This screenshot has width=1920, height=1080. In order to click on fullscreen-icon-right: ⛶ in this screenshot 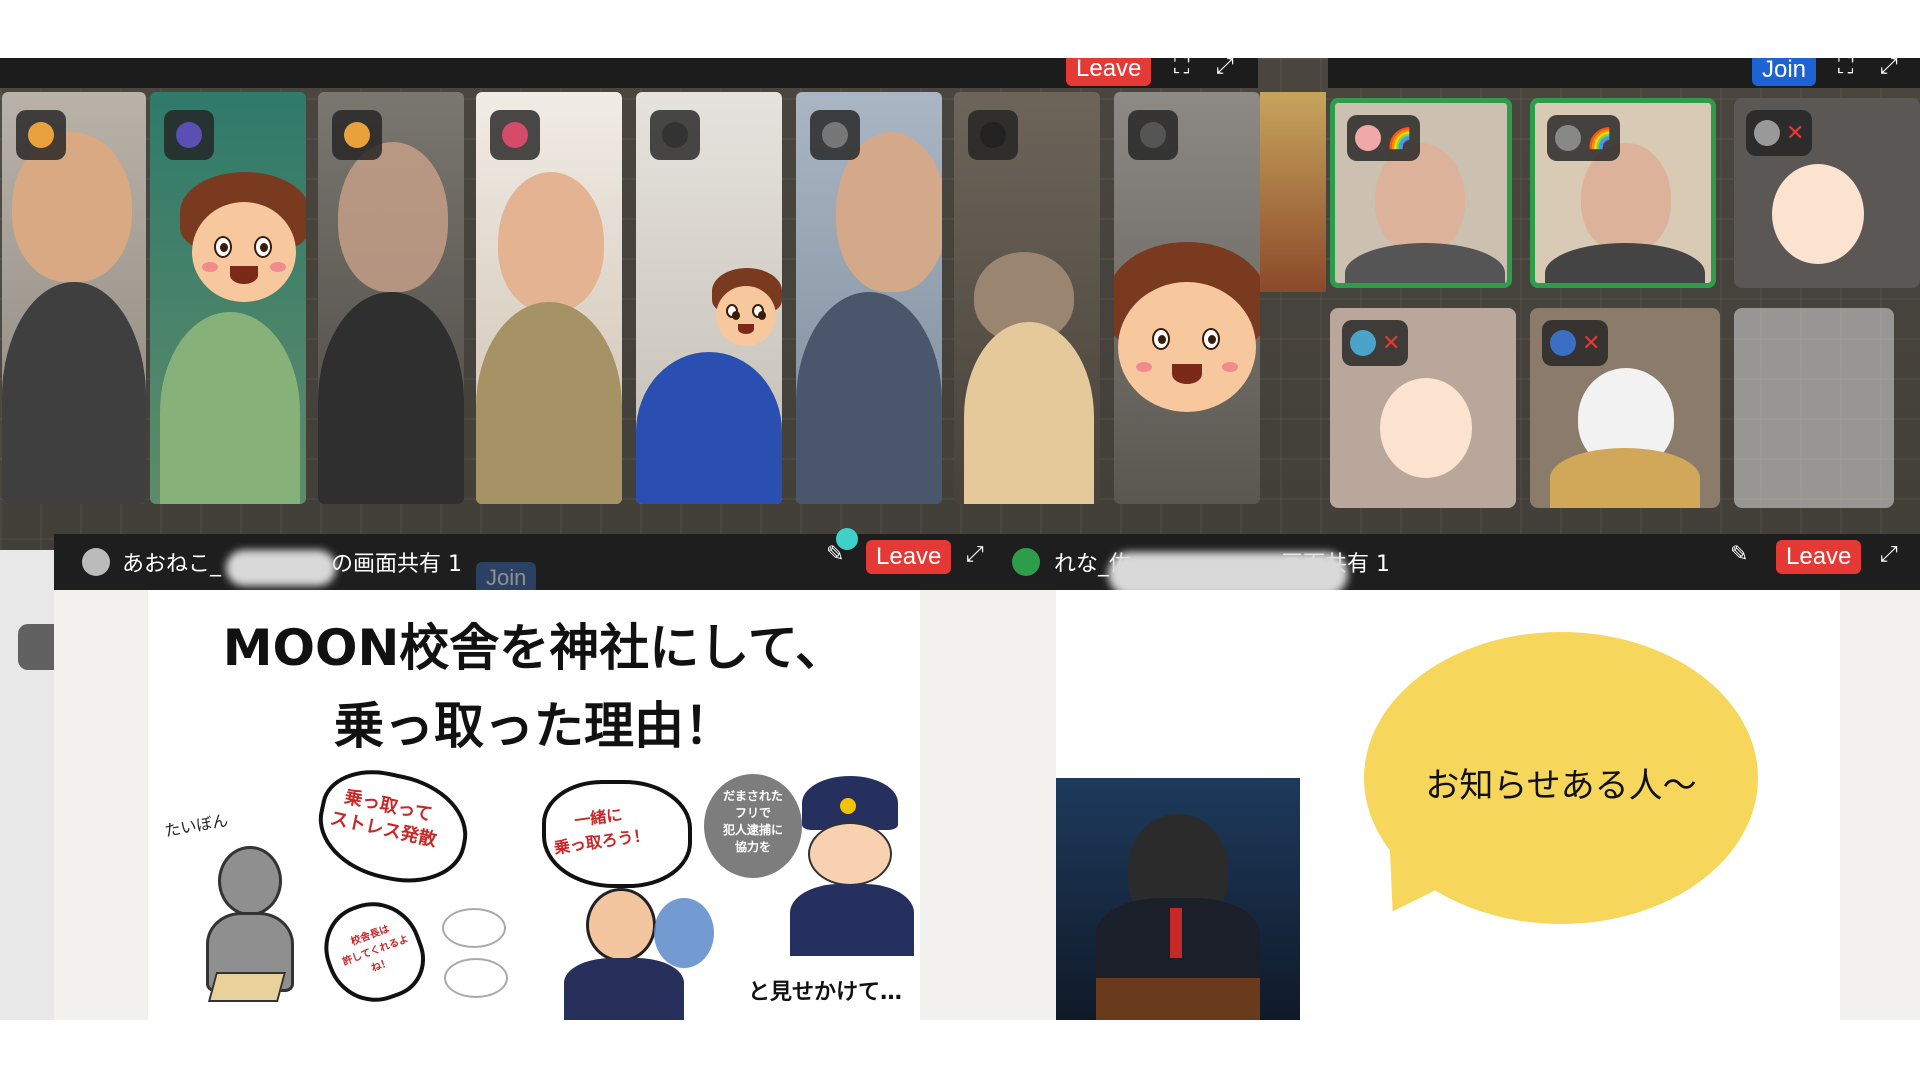, I will do `click(1845, 68)`.